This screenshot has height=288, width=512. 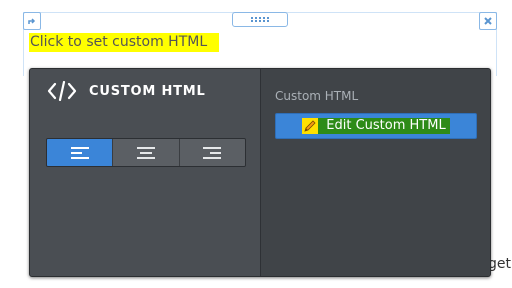 What do you see at coordinates (317, 96) in the screenshot?
I see `section-label: Custom HTML` at bounding box center [317, 96].